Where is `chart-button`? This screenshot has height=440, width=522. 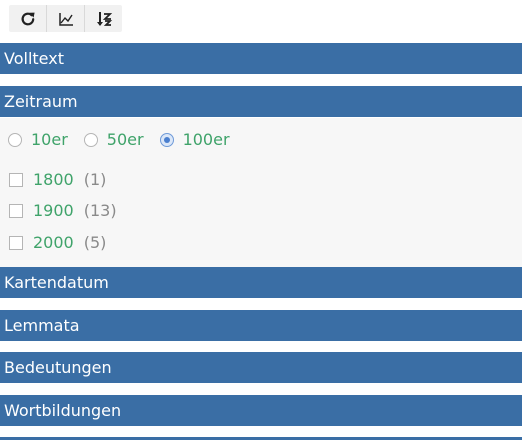
chart-button is located at coordinates (65, 18).